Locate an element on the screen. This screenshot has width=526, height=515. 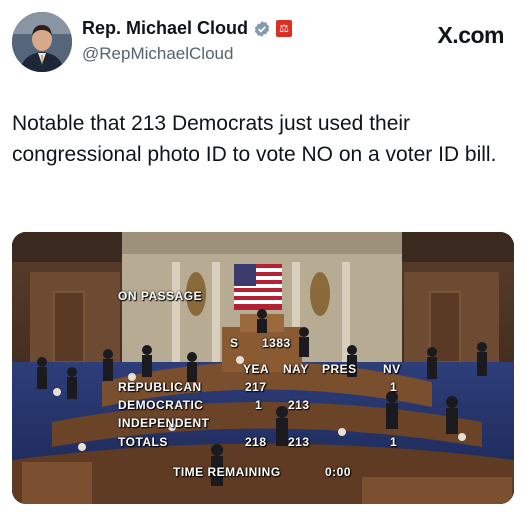
board-row-yea: 217 is located at coordinates (256, 387).